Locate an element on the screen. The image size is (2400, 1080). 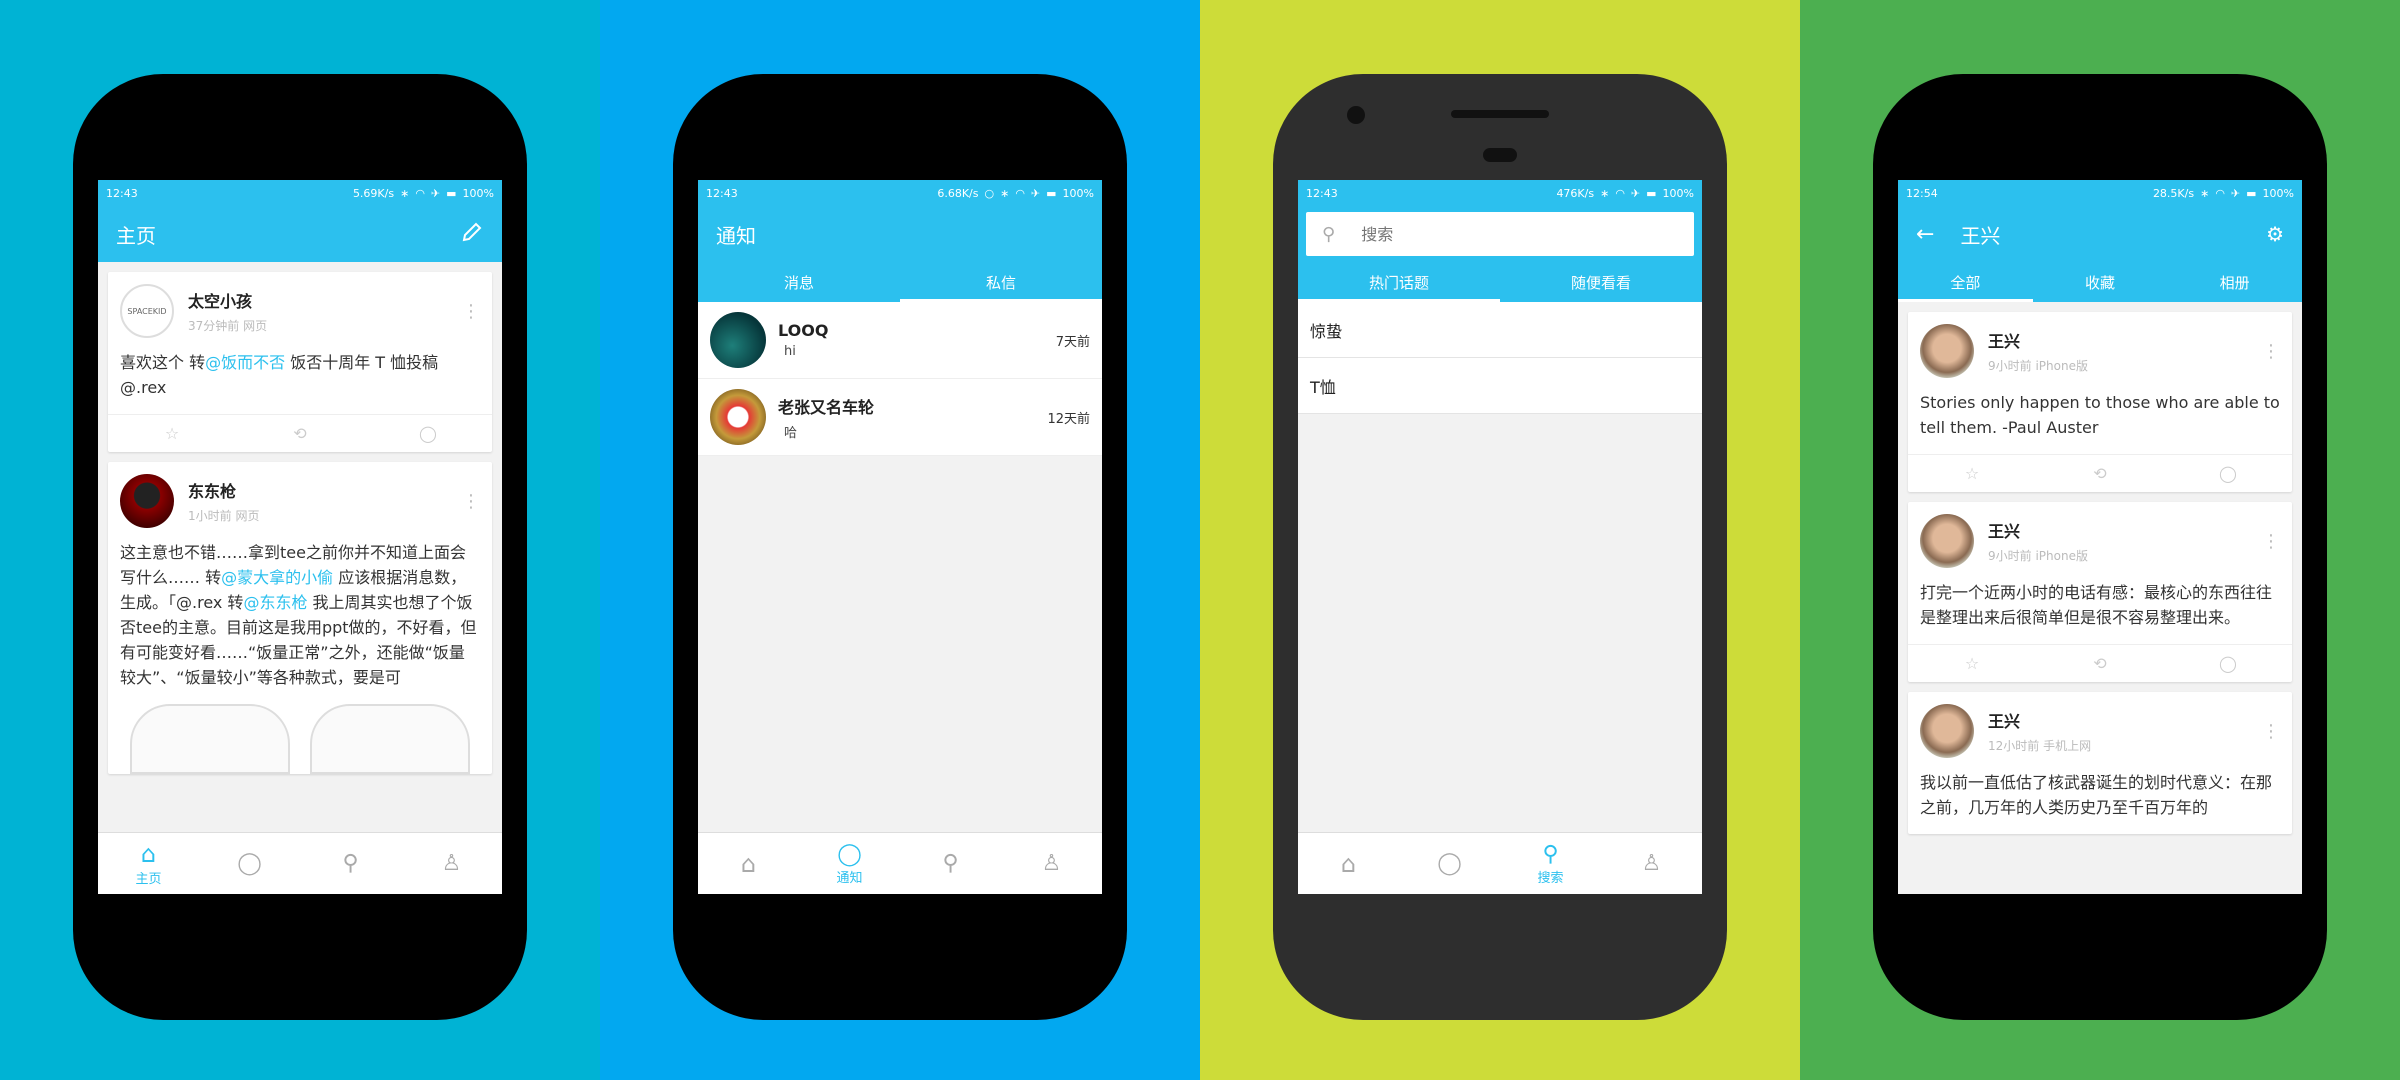
post-text: 喜欢这个 转@饭而不否 饭否十周年 T 恤投稿 @.rex is located at coordinates (300, 379).